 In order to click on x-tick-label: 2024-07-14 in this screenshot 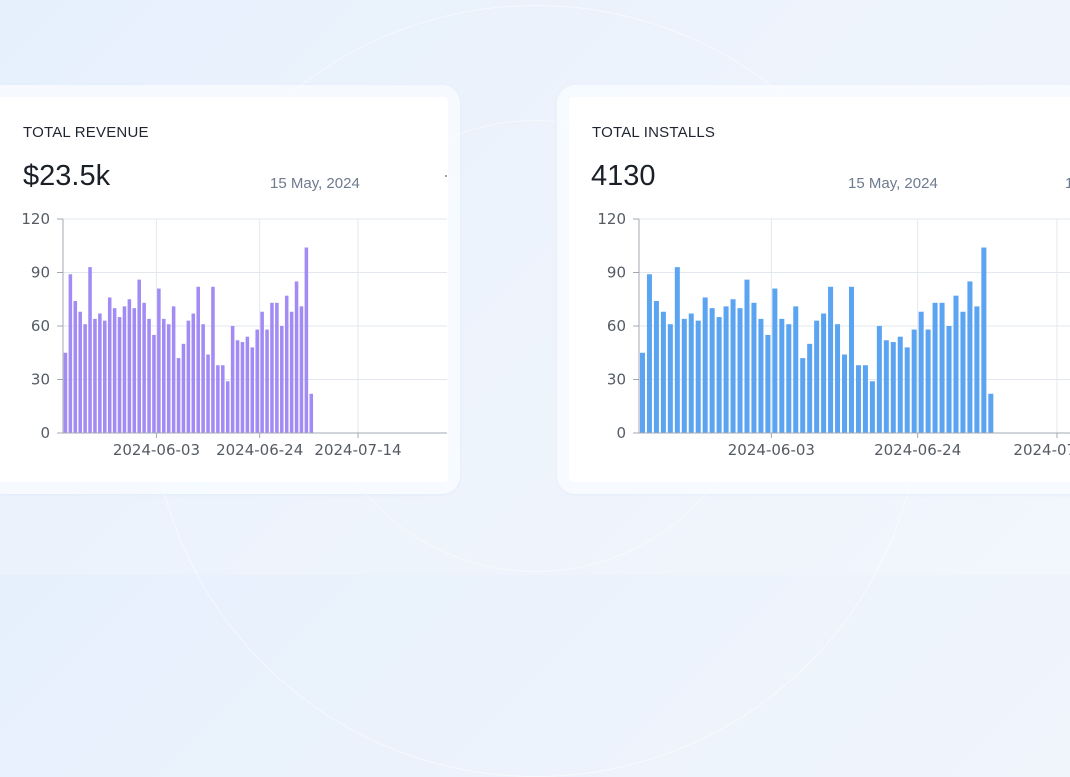, I will do `click(357, 450)`.